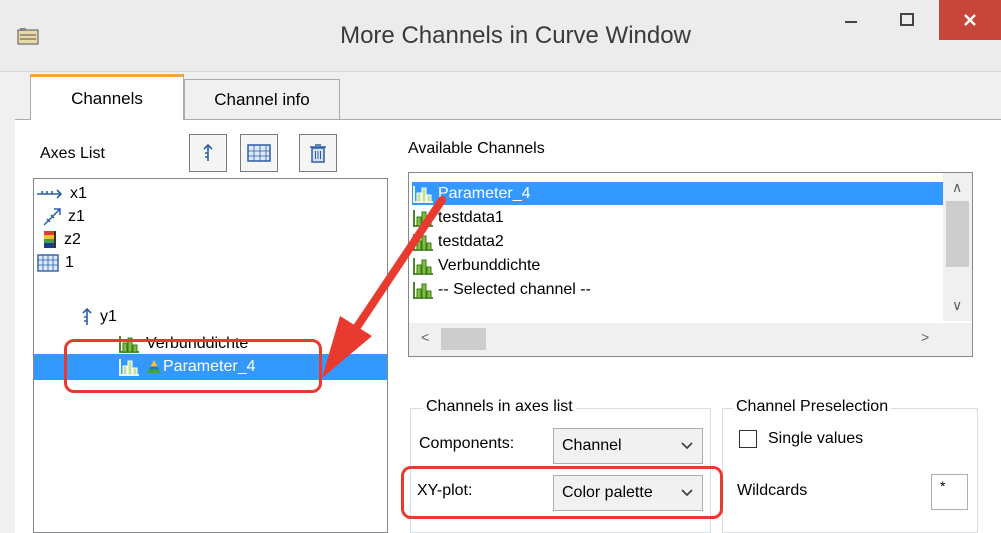 This screenshot has width=1001, height=533. I want to click on add-frame-button, so click(259, 153).